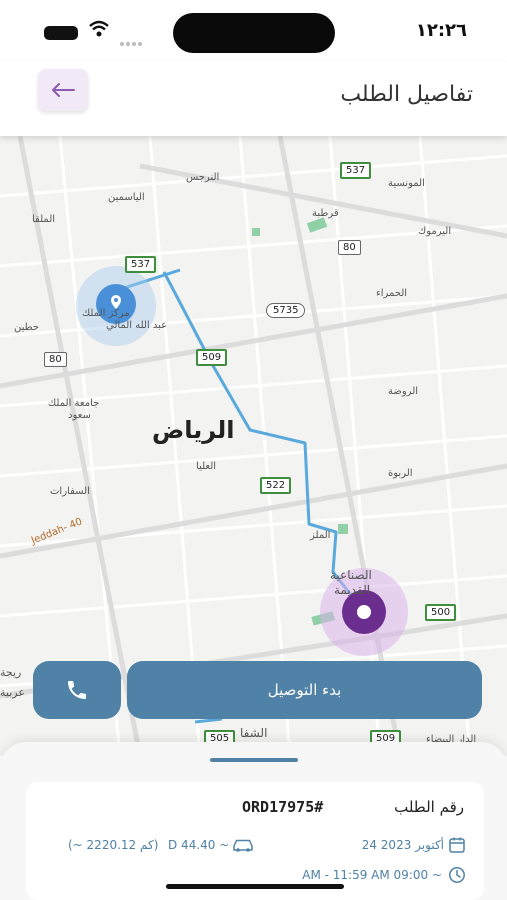  I want to click on place-label: الحمراء, so click(392, 293).